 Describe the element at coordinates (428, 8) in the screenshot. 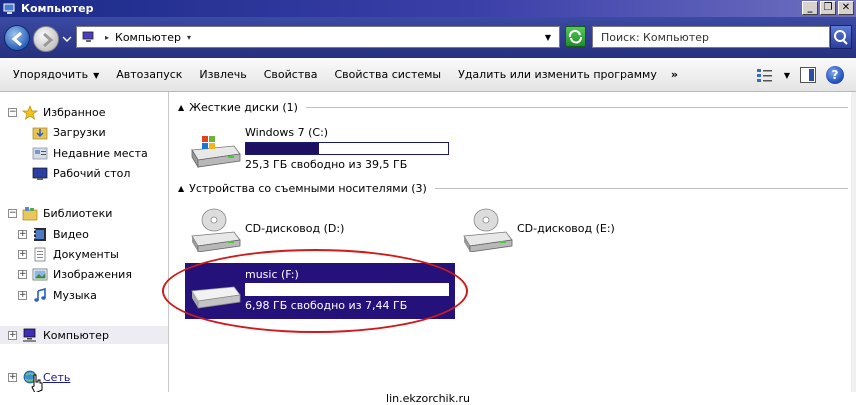

I see `title-bar: Компьютер _ ❐ ✕` at that location.